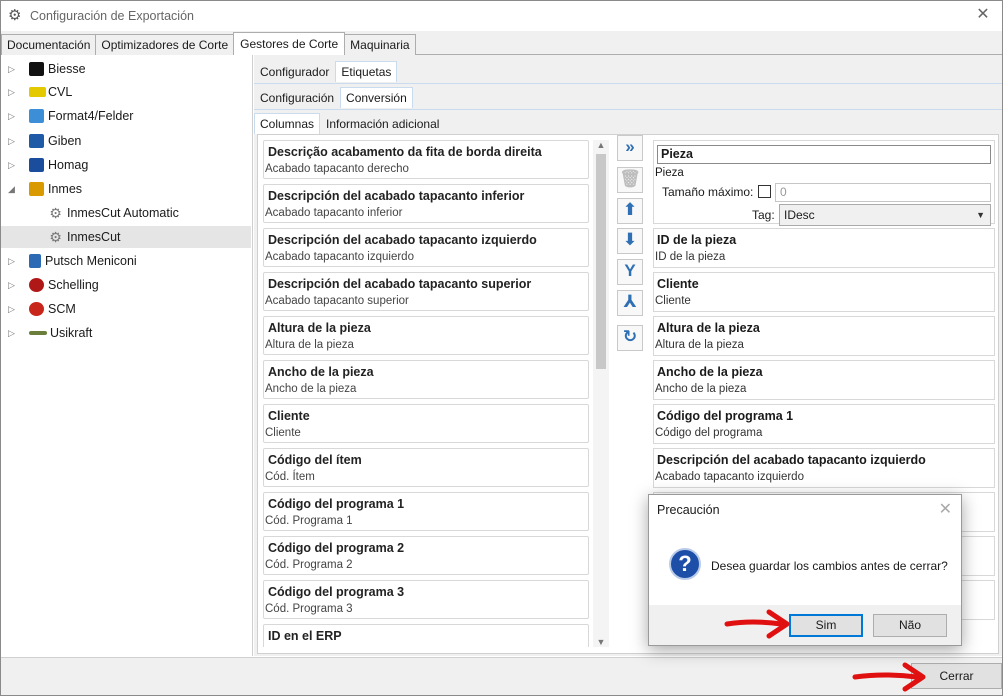 The image size is (1003, 696). Describe the element at coordinates (824, 154) in the screenshot. I see `field-name-input: Pieza` at that location.